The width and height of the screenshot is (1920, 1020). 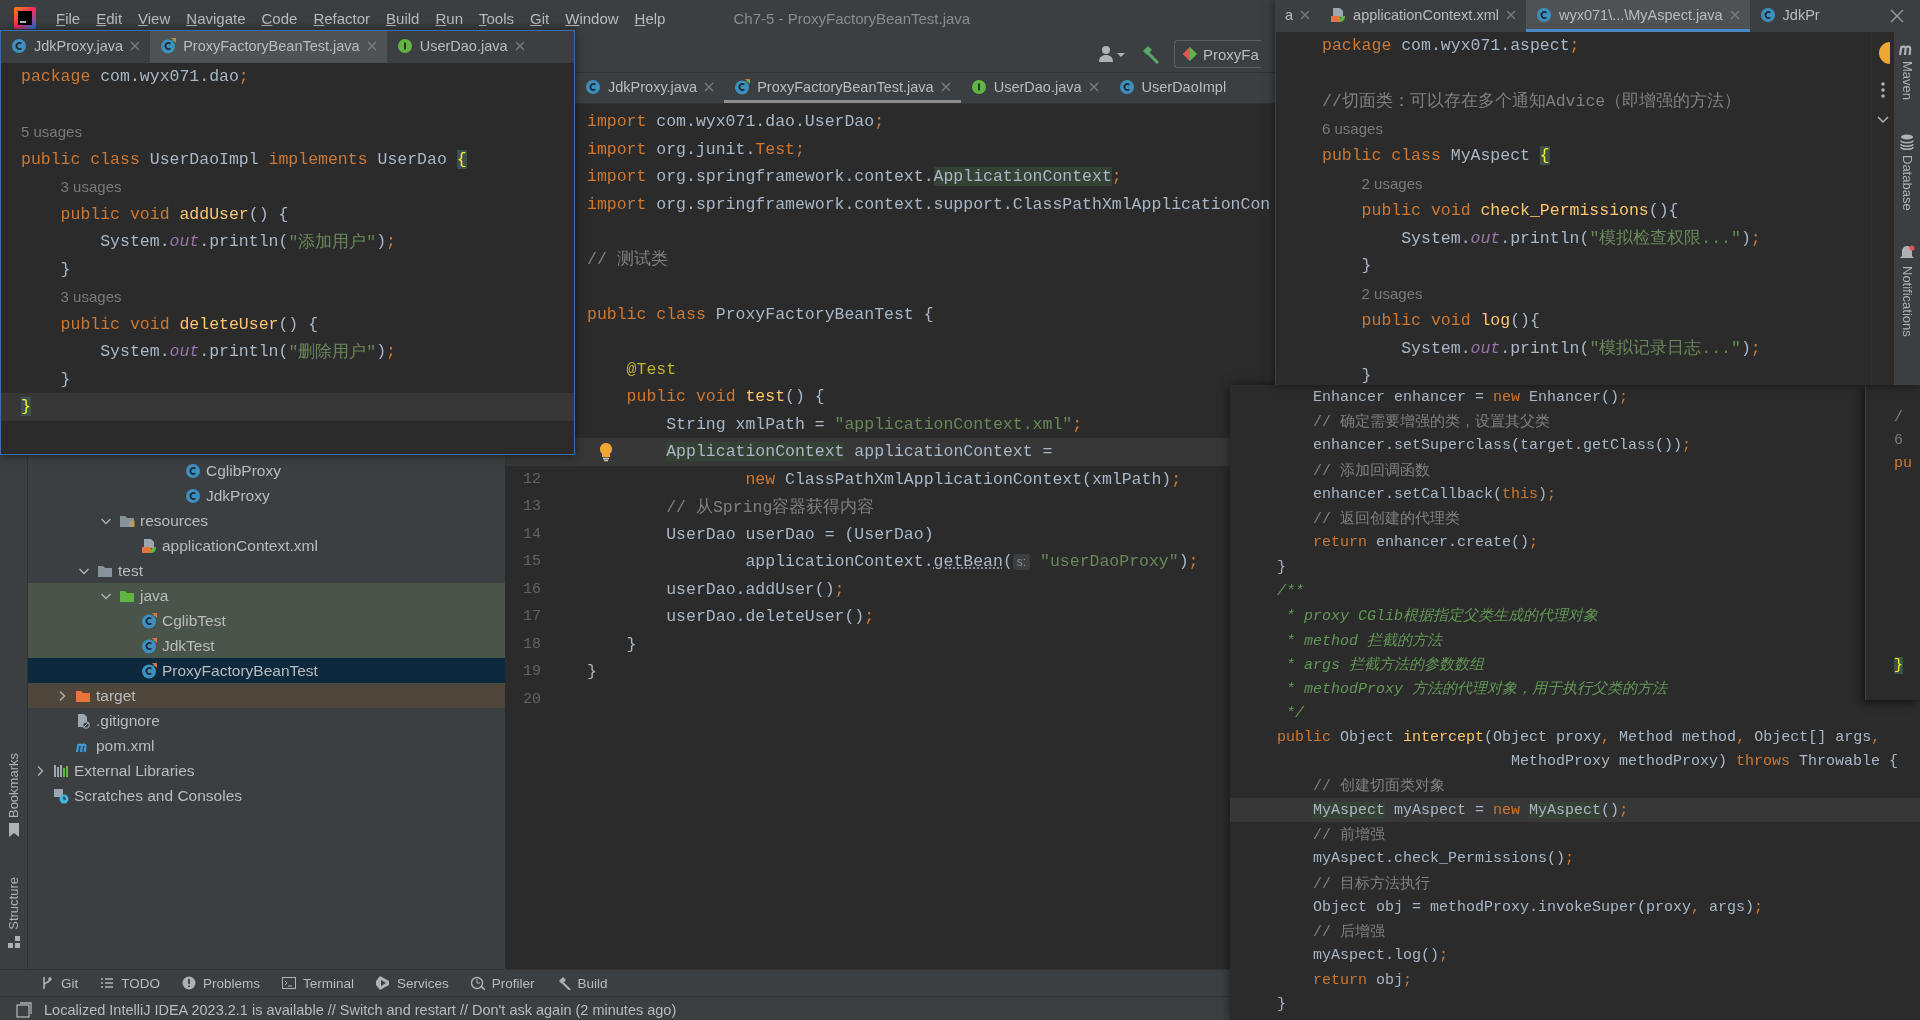 I want to click on close-icon, so click(x=1897, y=16).